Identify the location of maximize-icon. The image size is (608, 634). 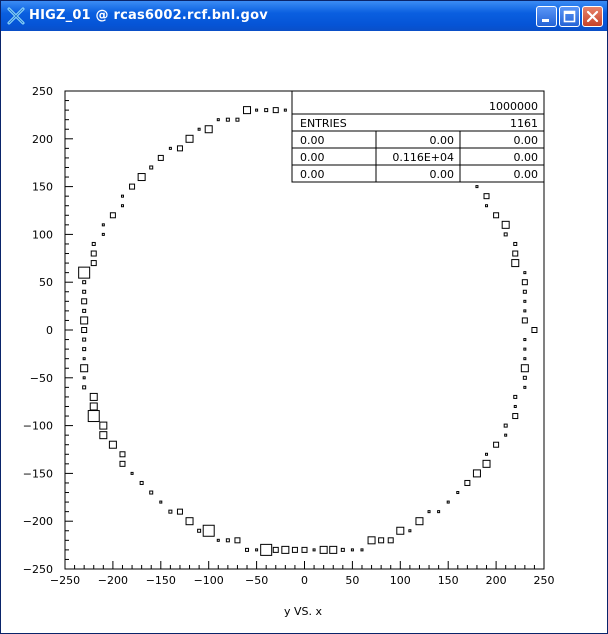
(569, 16).